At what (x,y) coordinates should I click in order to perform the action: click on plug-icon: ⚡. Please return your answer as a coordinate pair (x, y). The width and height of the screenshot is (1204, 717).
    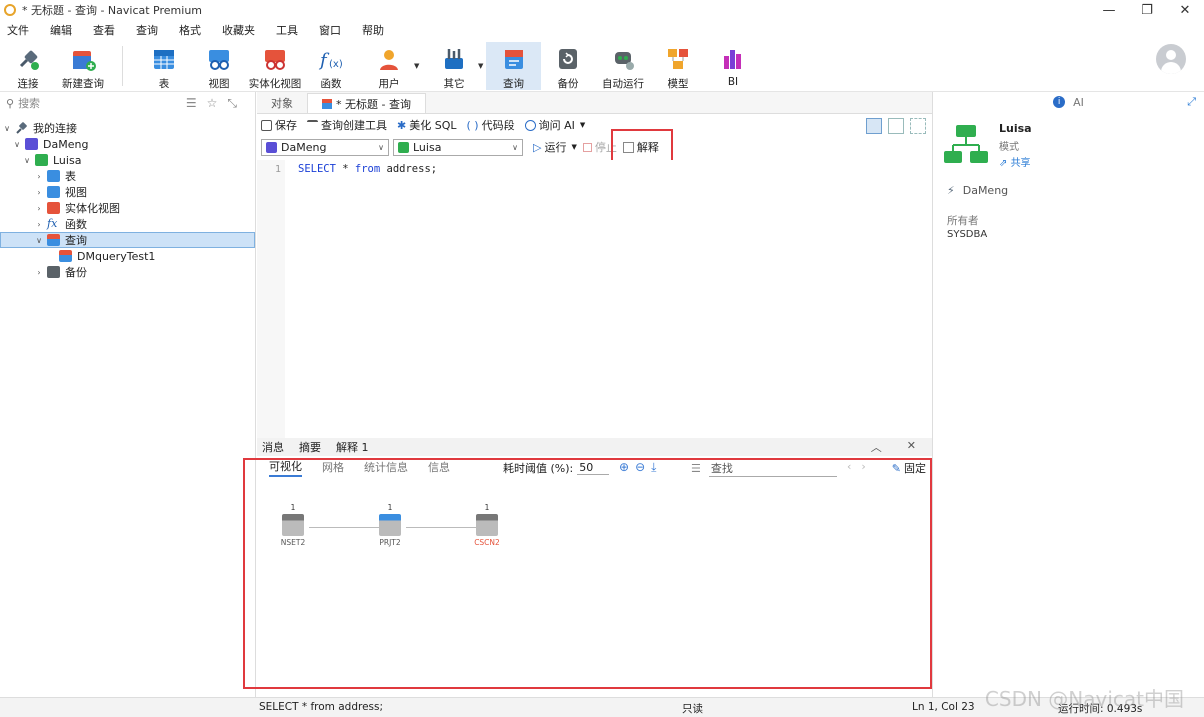
    Looking at the image, I should click on (951, 190).